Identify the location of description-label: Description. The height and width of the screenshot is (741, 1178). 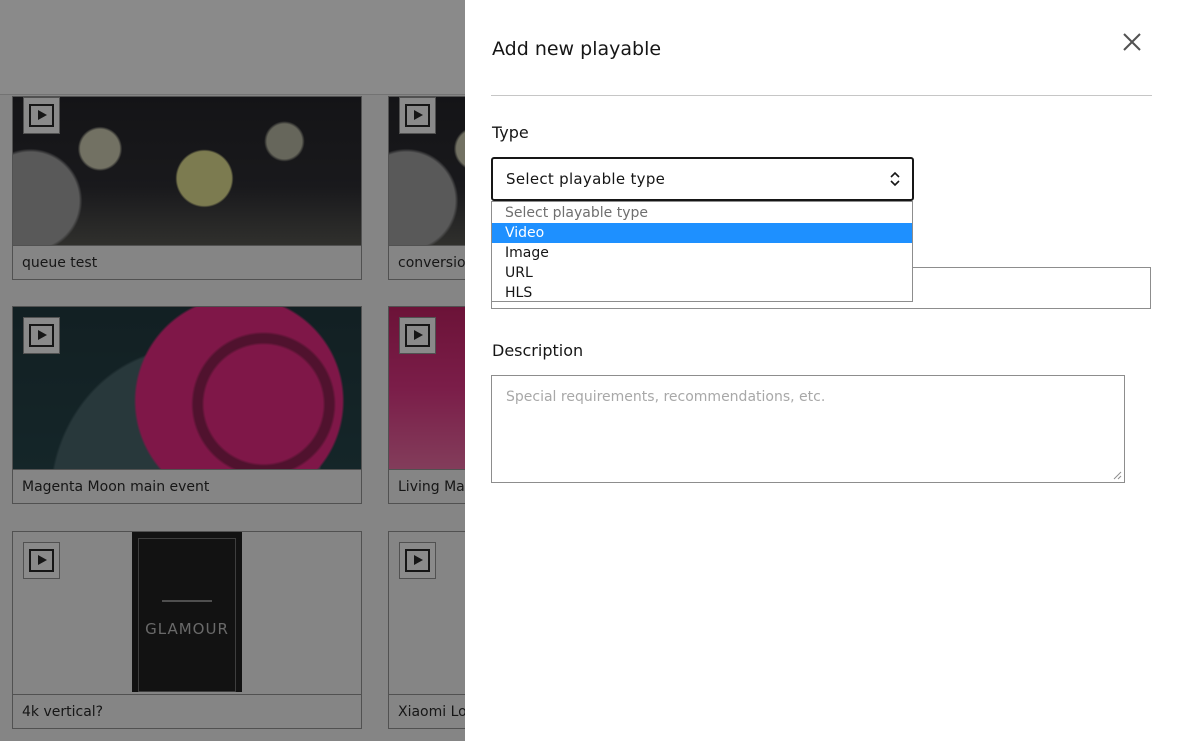
(538, 350).